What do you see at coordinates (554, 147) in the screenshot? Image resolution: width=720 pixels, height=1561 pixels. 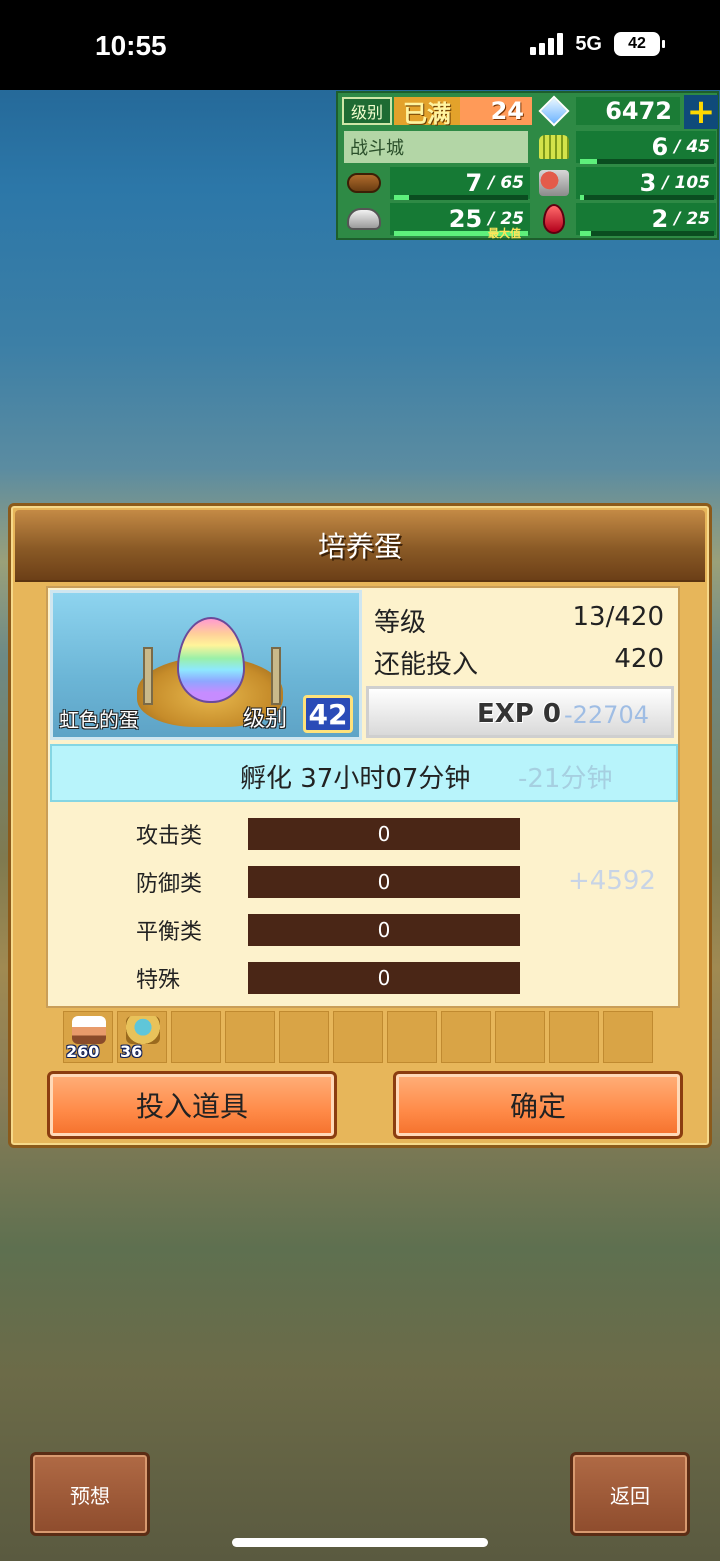 I see `wheat-icon` at bounding box center [554, 147].